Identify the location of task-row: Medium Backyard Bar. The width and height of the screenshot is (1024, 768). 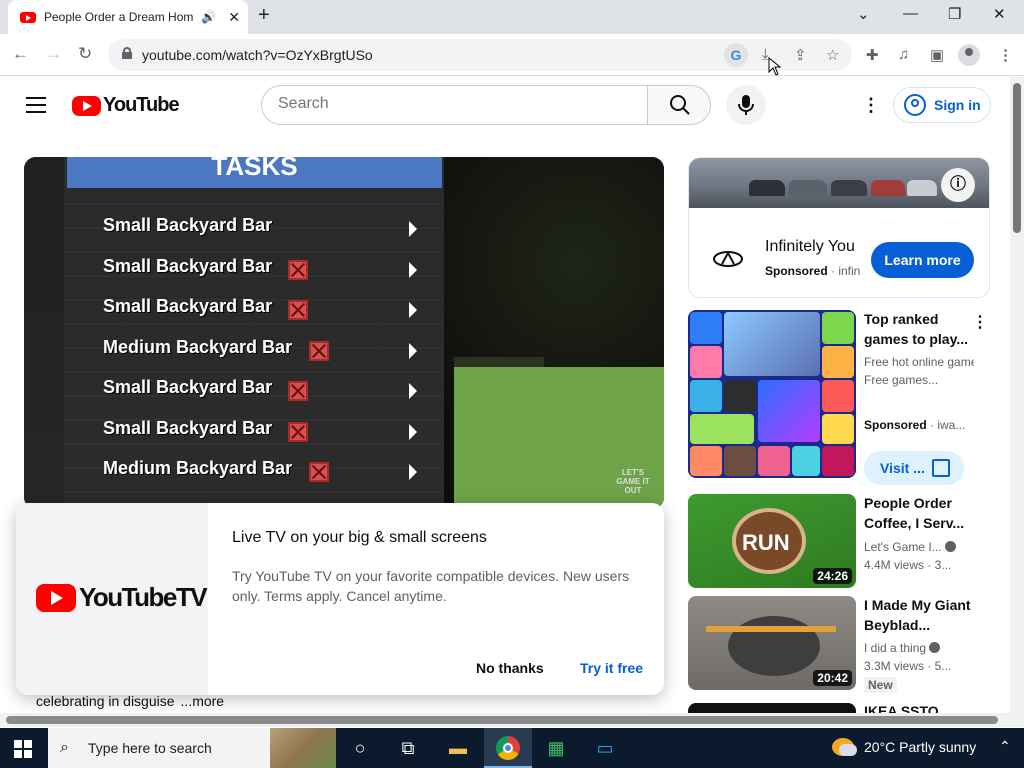
(263, 471).